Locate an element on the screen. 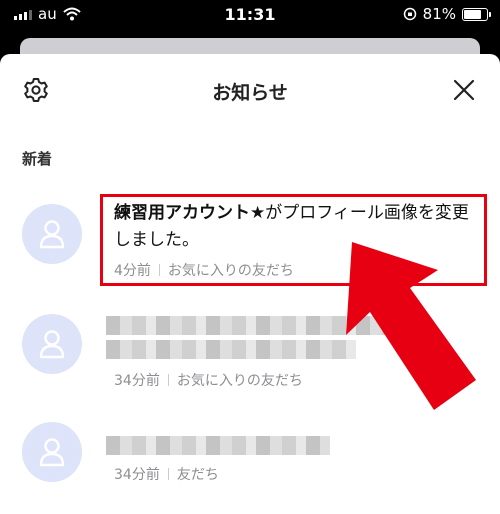  status-right: 81% is located at coordinates (447, 14).